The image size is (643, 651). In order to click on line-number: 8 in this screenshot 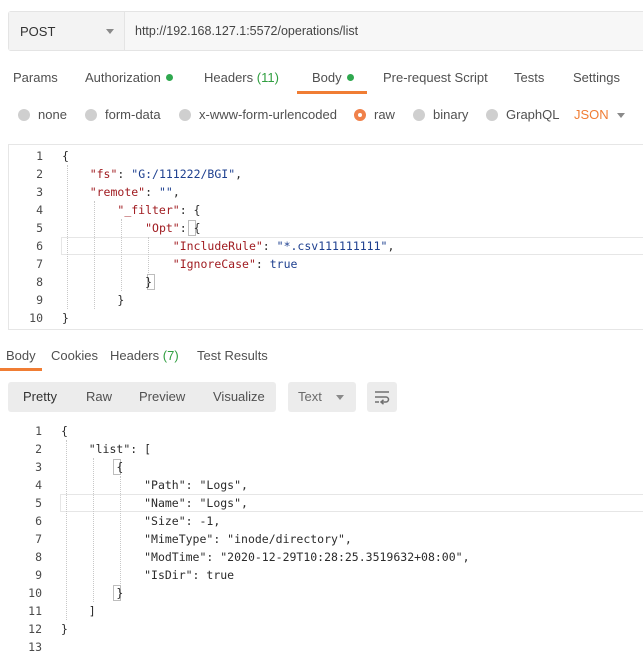, I will do `click(38, 557)`.